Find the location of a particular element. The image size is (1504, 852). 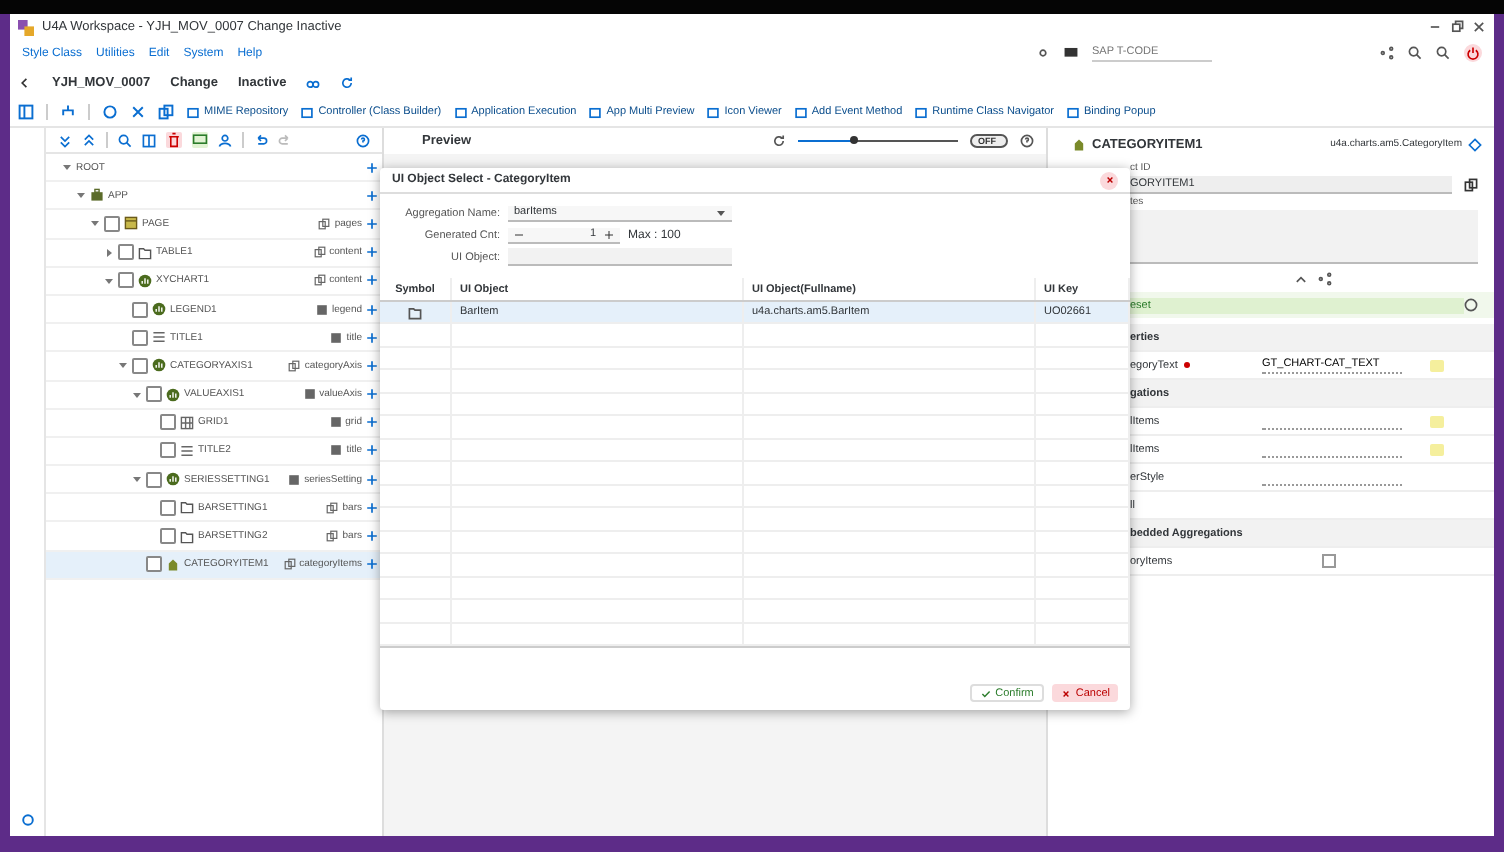

chevron-right-icon is located at coordinates (109, 252).